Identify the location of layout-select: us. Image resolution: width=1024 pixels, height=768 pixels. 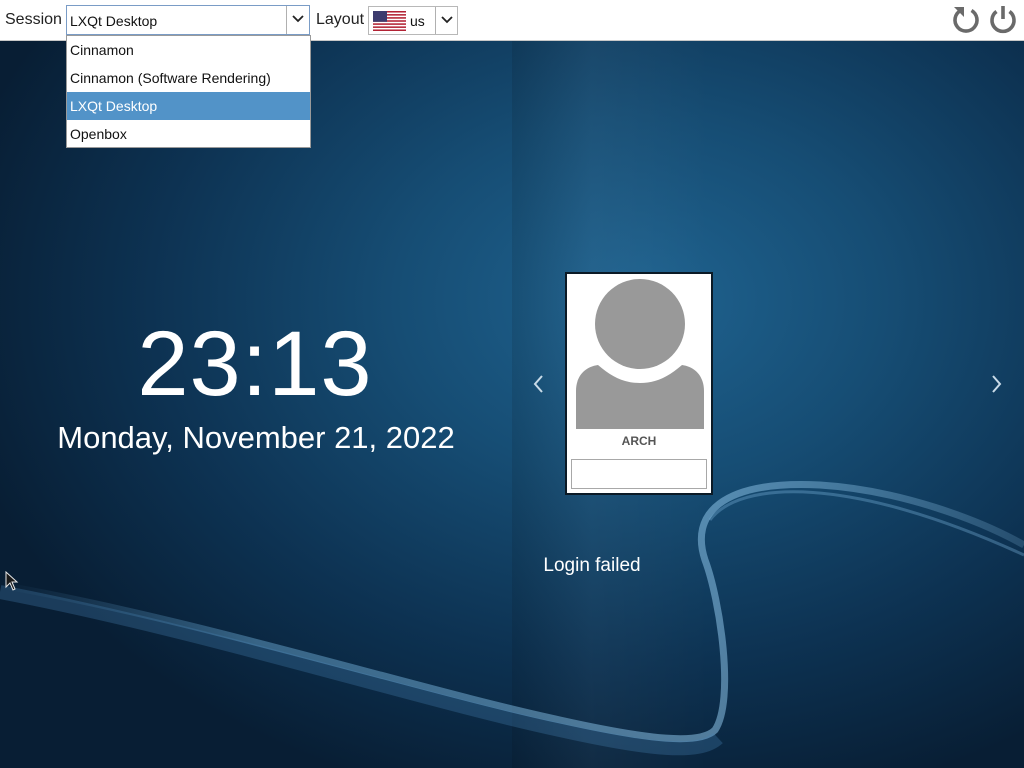
(413, 20).